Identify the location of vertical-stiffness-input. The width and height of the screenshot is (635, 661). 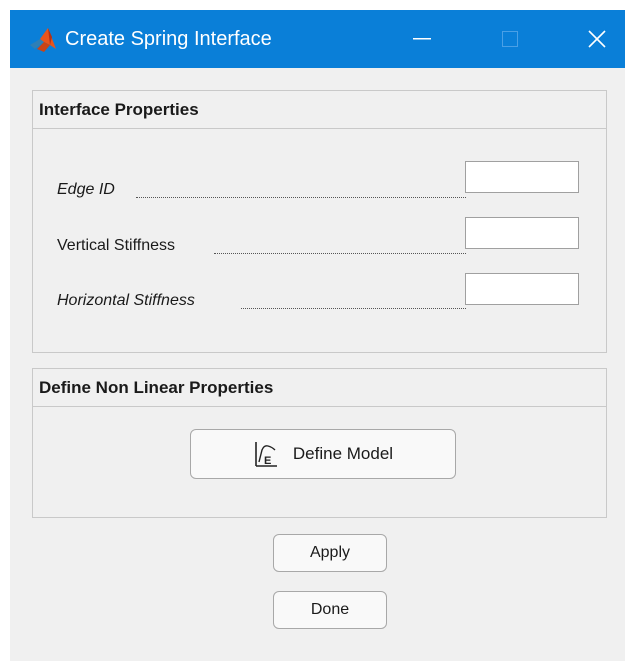
(522, 233).